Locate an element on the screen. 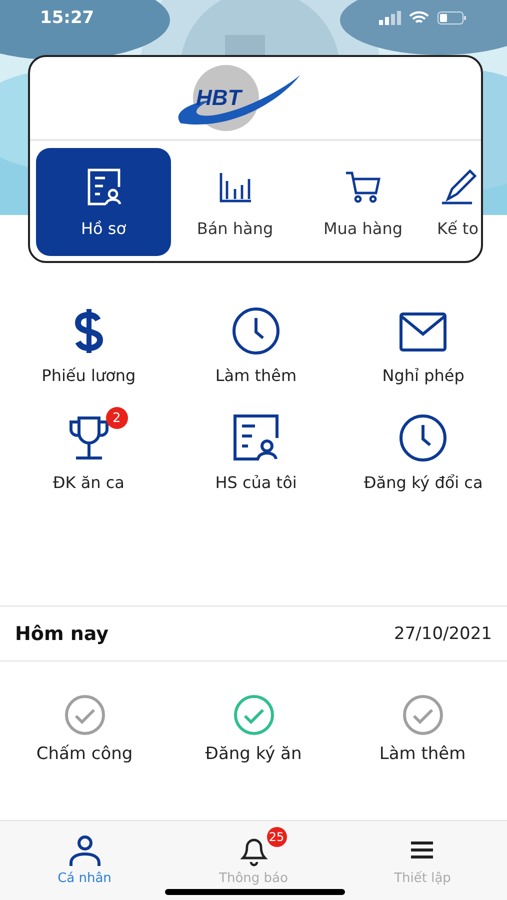 The image size is (507, 900). shortcut-button: Phiếu lương is located at coordinates (88, 342).